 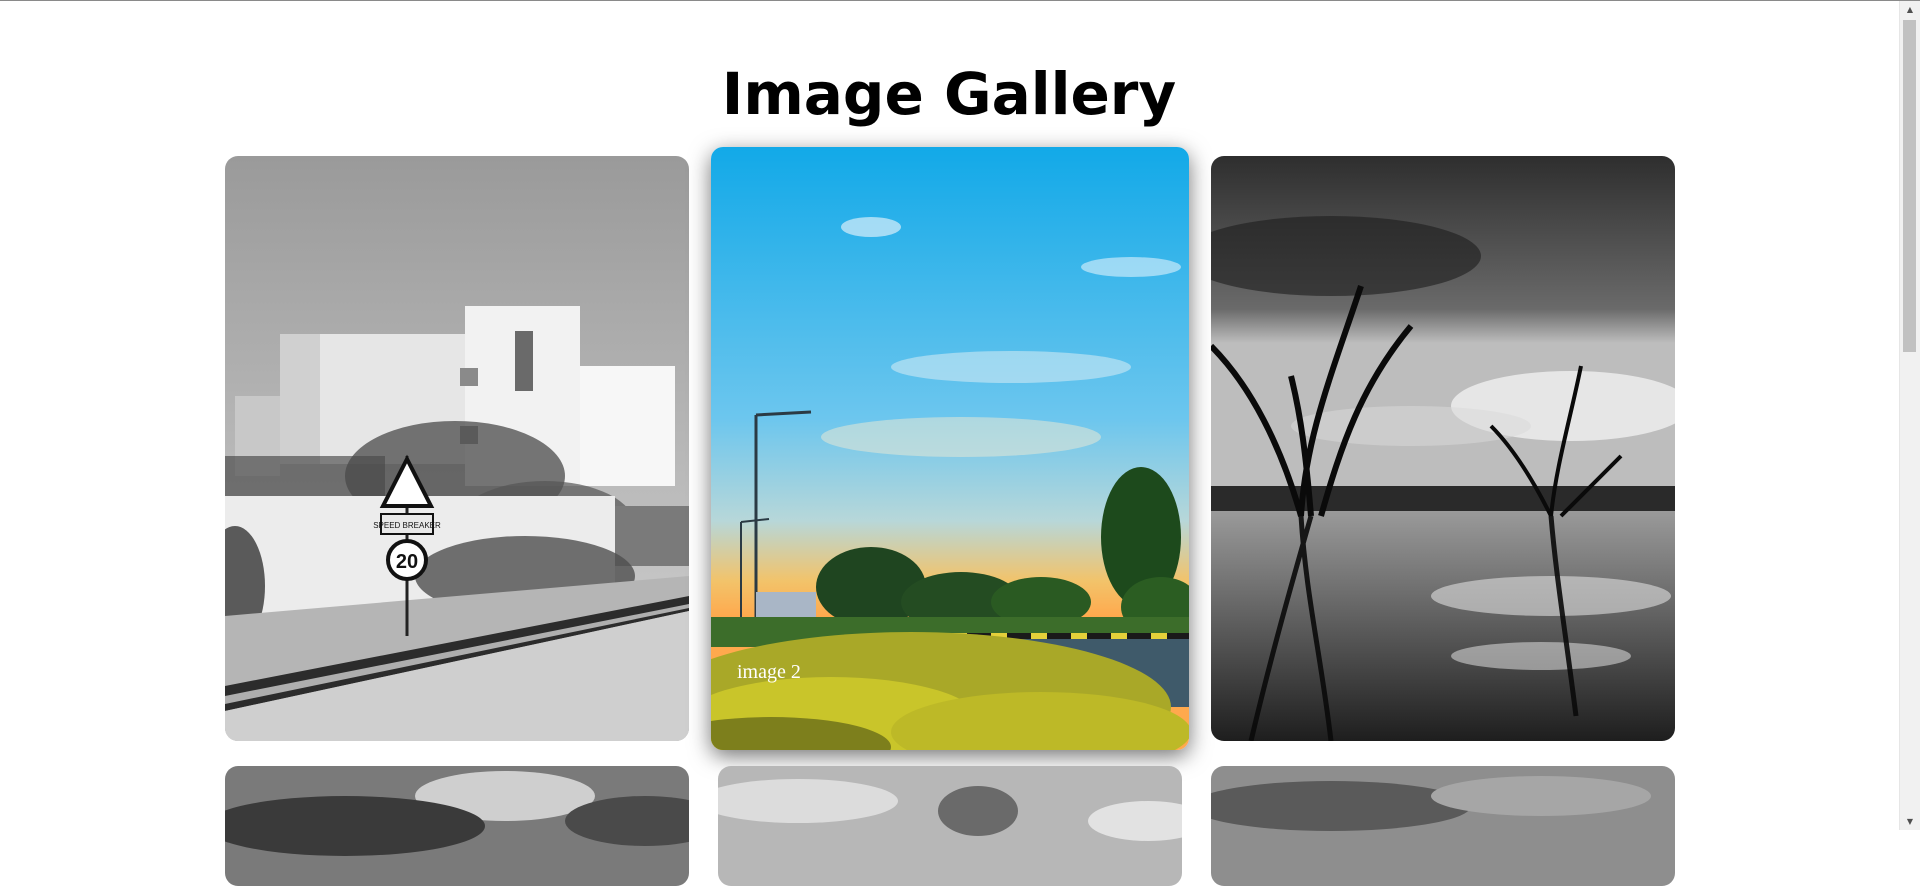 What do you see at coordinates (407, 562) in the screenshot?
I see `speed-limit-number: 20` at bounding box center [407, 562].